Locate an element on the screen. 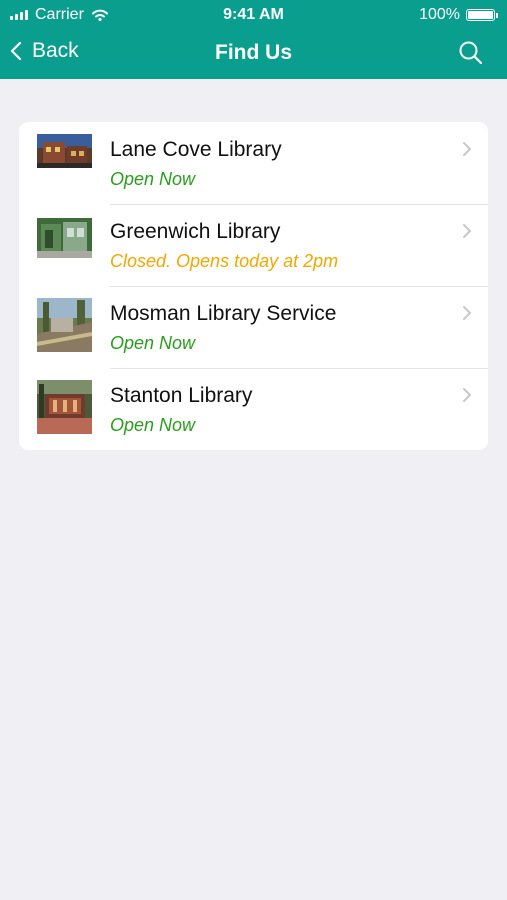  status-right: 100% is located at coordinates (458, 15).